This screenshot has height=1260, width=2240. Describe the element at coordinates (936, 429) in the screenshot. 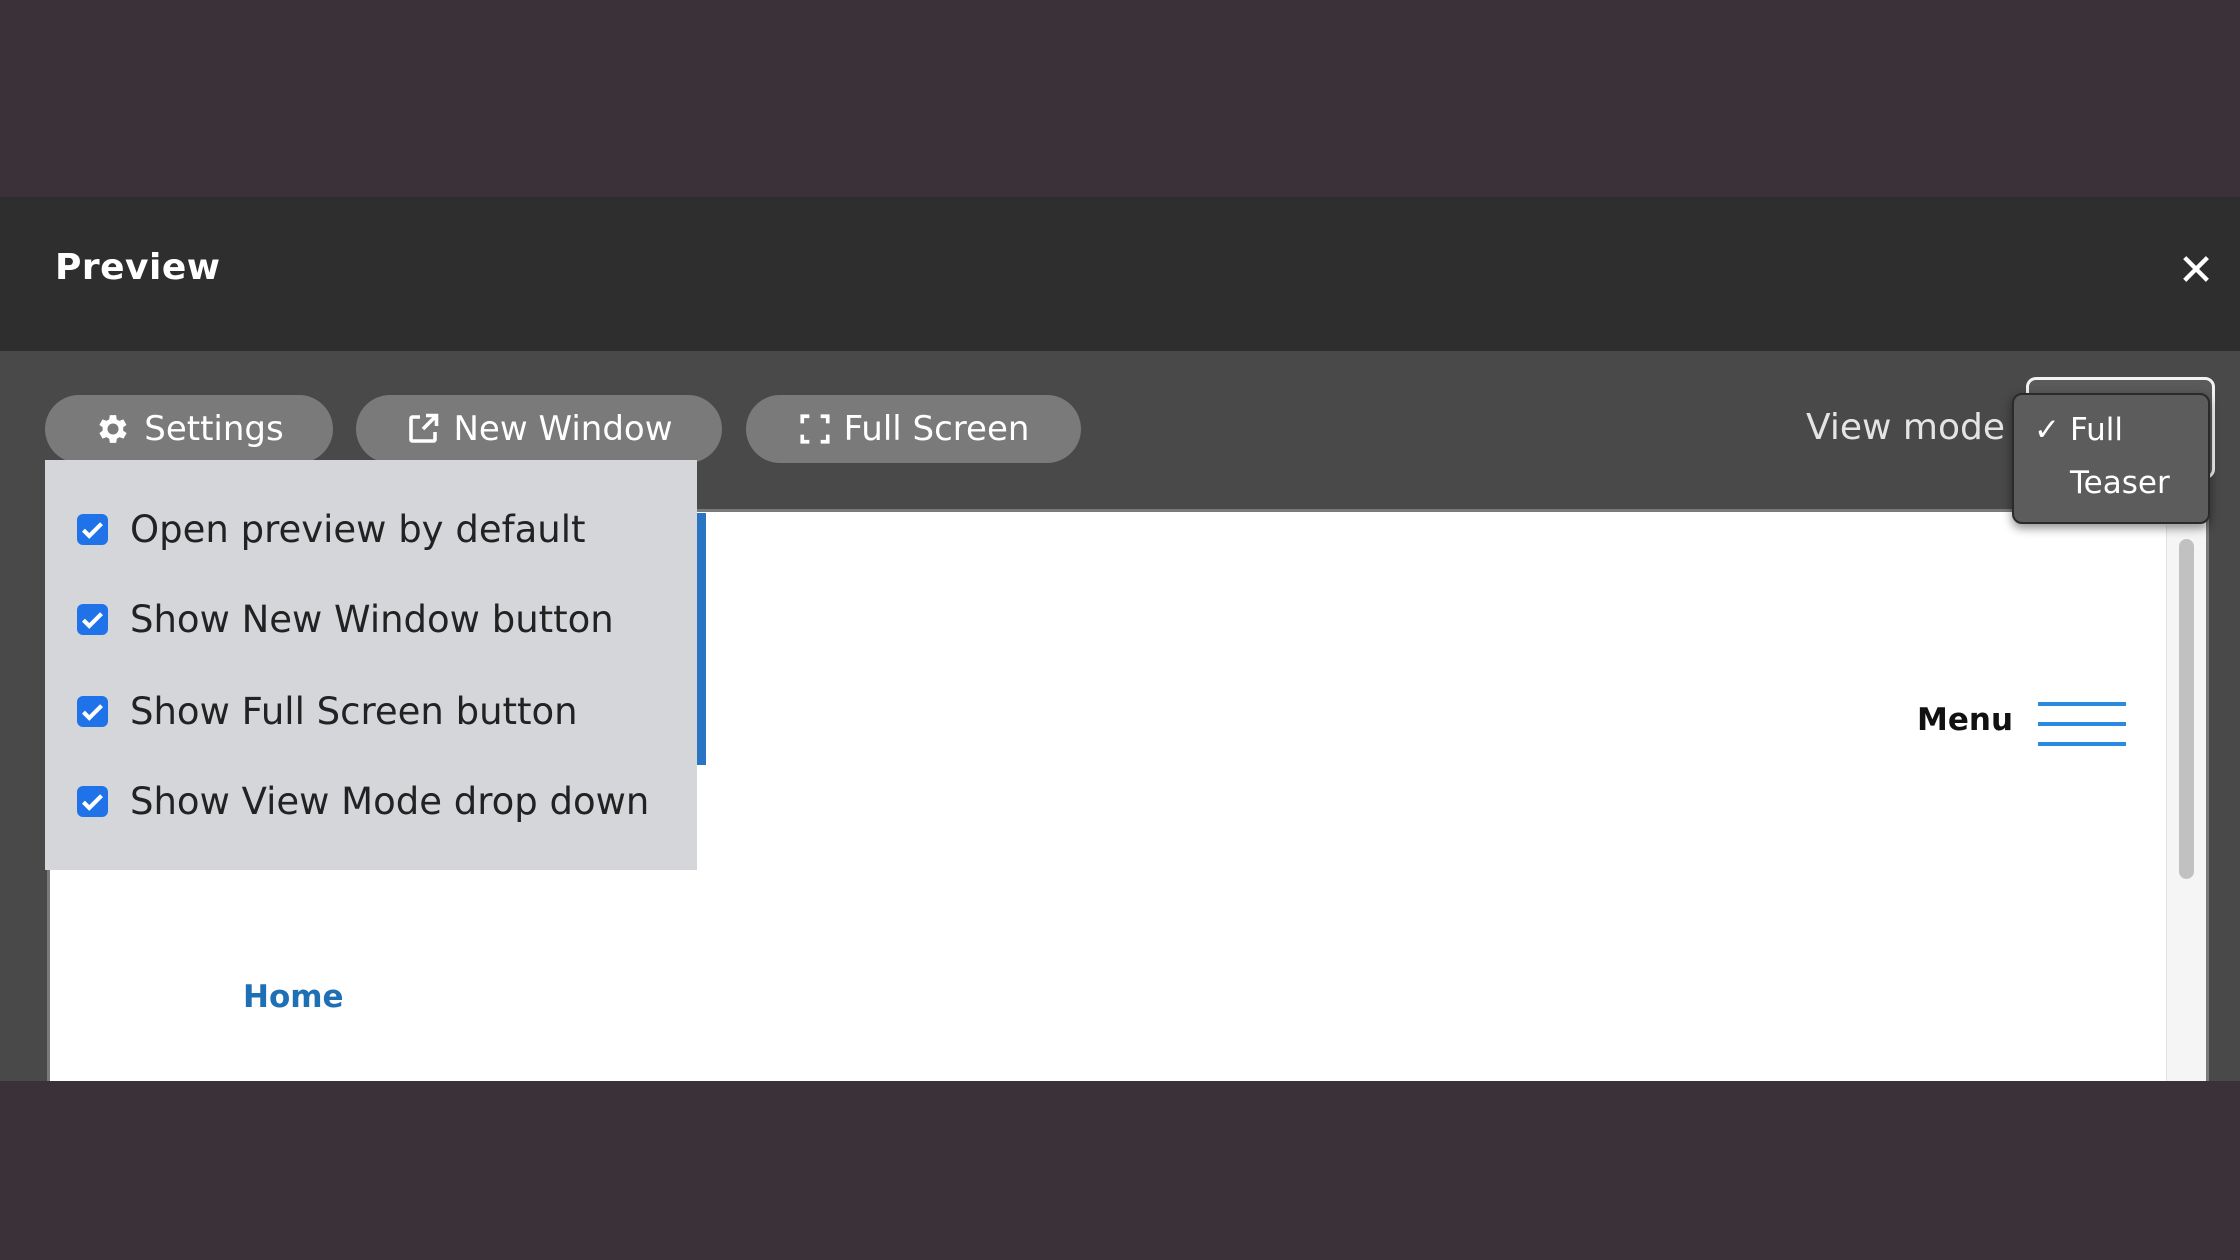

I see `full-screen-button-label: Full Screen` at that location.